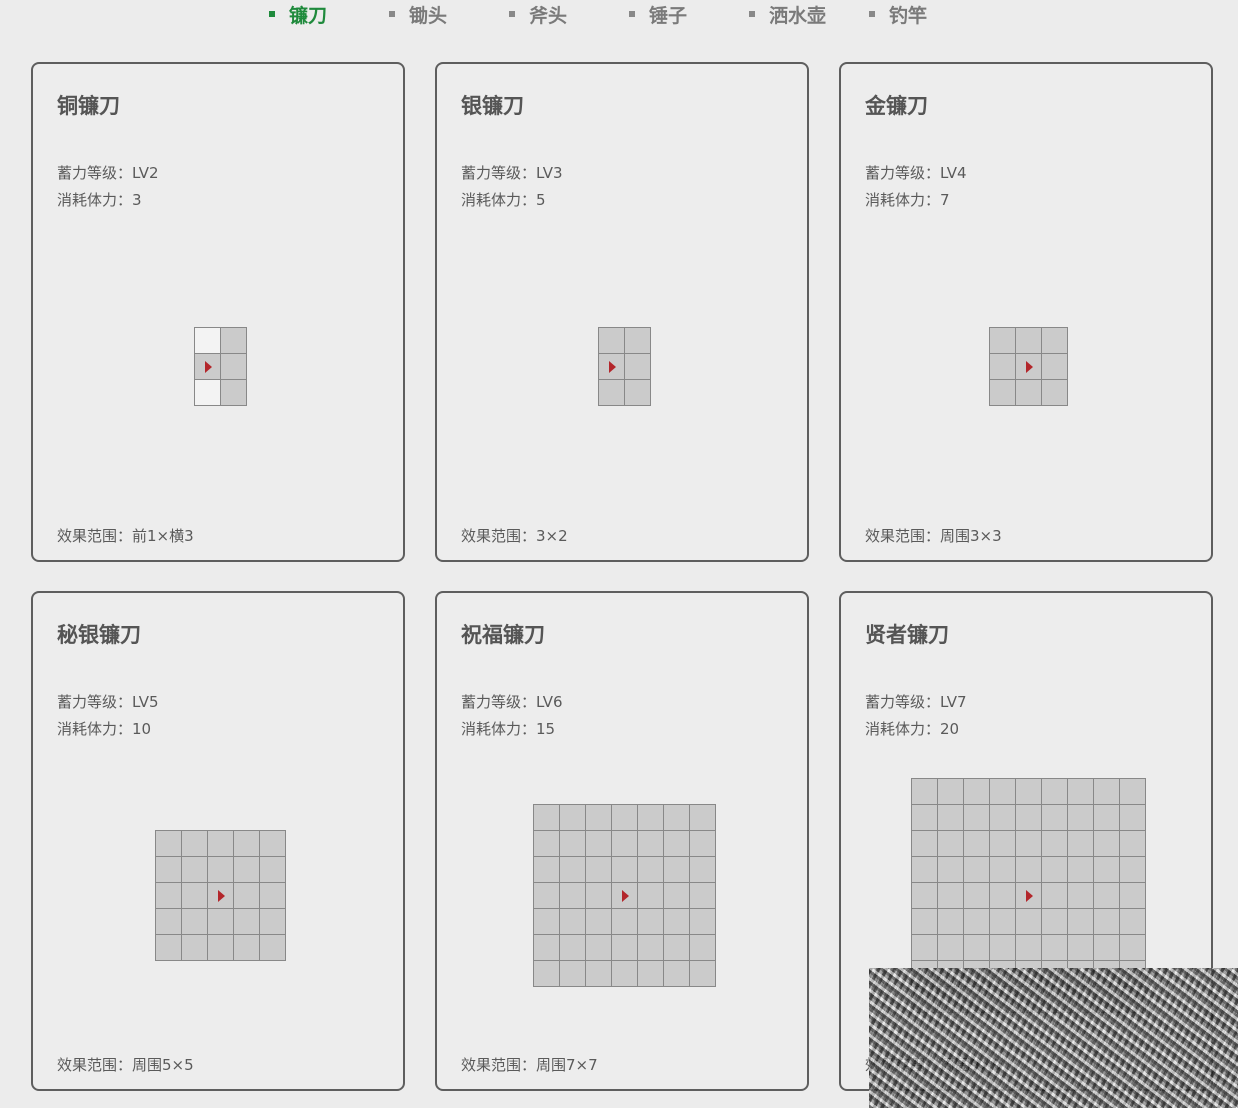 The height and width of the screenshot is (1108, 1238). Describe the element at coordinates (503, 200) in the screenshot. I see `stamina-cost: 消耗体力：5` at that location.